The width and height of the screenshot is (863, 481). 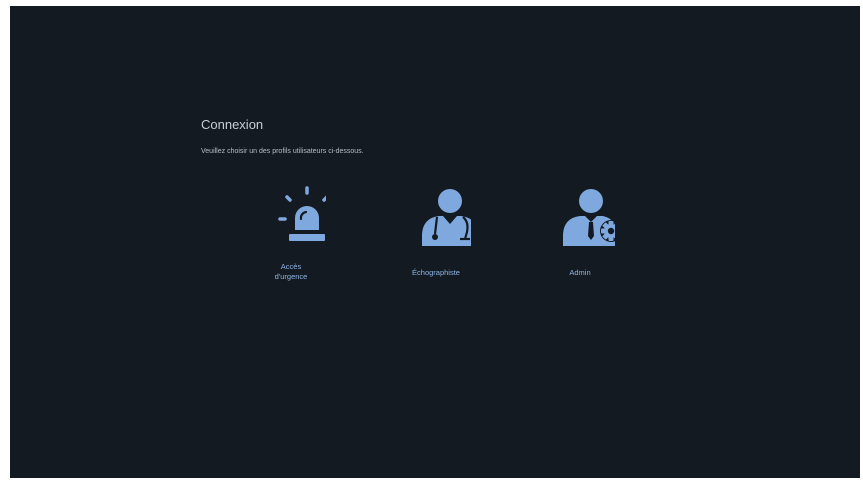 I want to click on profile-admin: Admin, so click(x=580, y=239).